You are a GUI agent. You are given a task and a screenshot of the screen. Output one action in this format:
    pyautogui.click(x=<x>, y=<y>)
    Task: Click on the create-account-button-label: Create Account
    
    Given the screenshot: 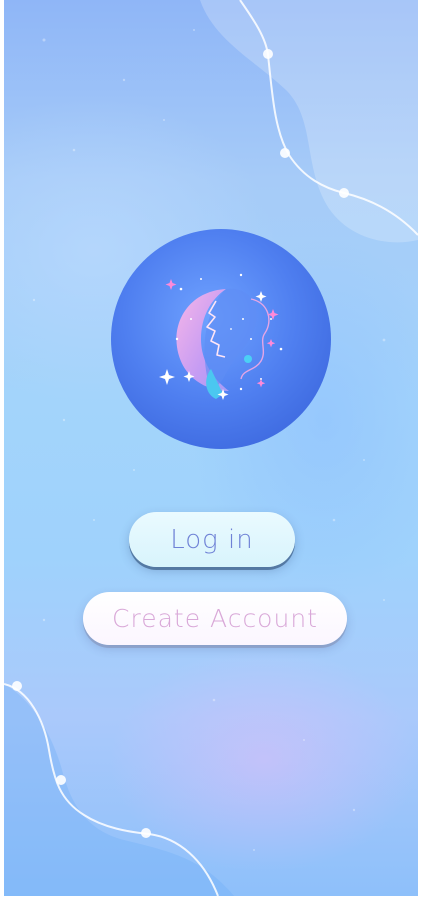 What is the action you would take?
    pyautogui.click(x=215, y=618)
    